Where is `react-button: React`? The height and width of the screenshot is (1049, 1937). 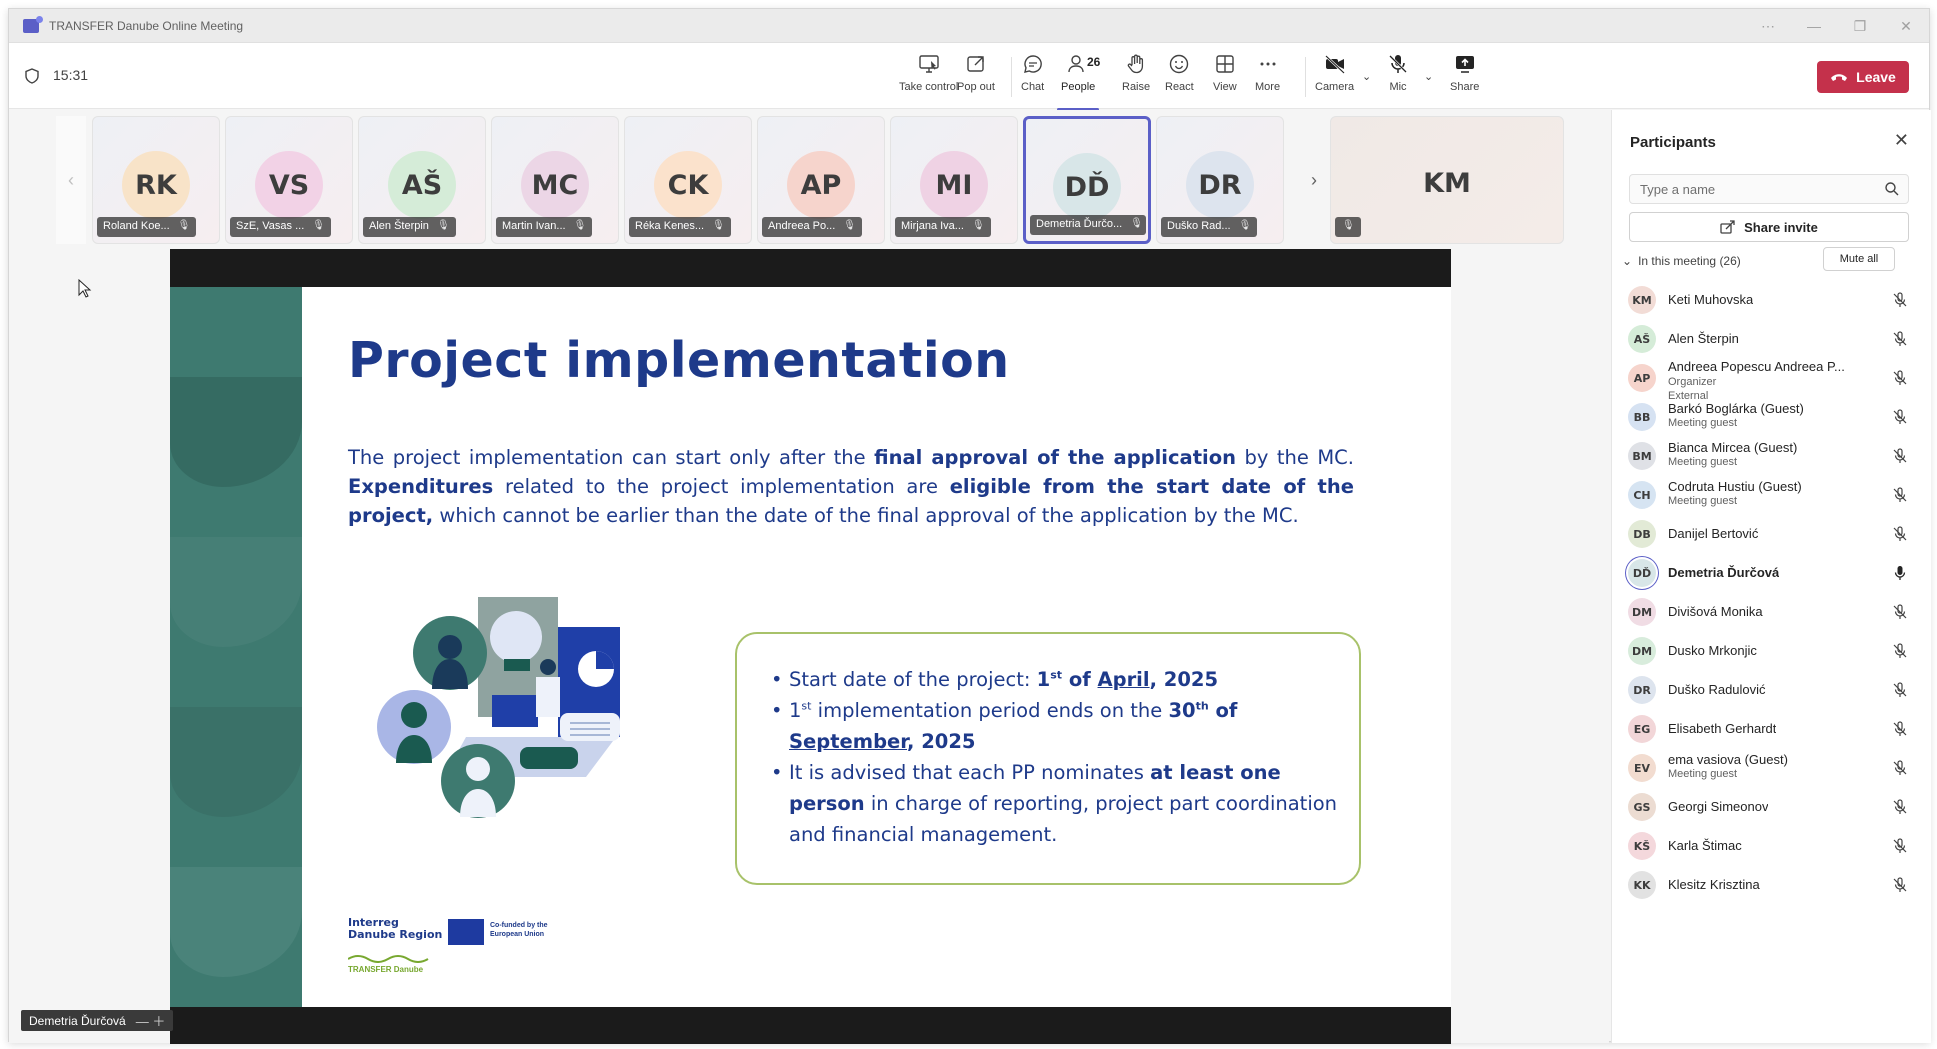 react-button: React is located at coordinates (1179, 78).